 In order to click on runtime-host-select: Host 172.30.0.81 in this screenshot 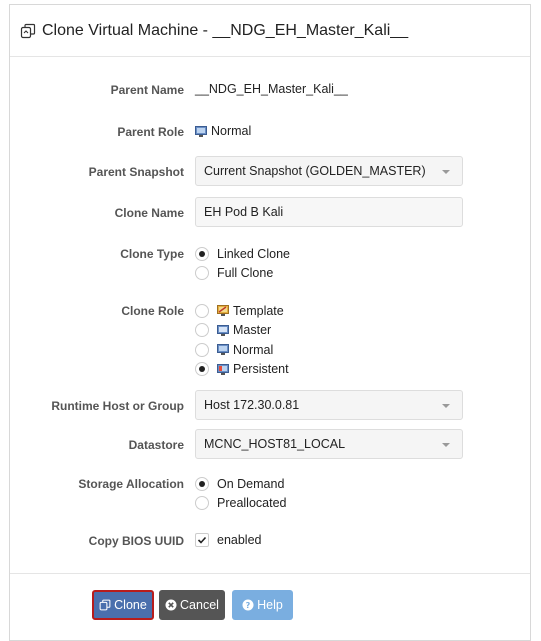, I will do `click(329, 405)`.